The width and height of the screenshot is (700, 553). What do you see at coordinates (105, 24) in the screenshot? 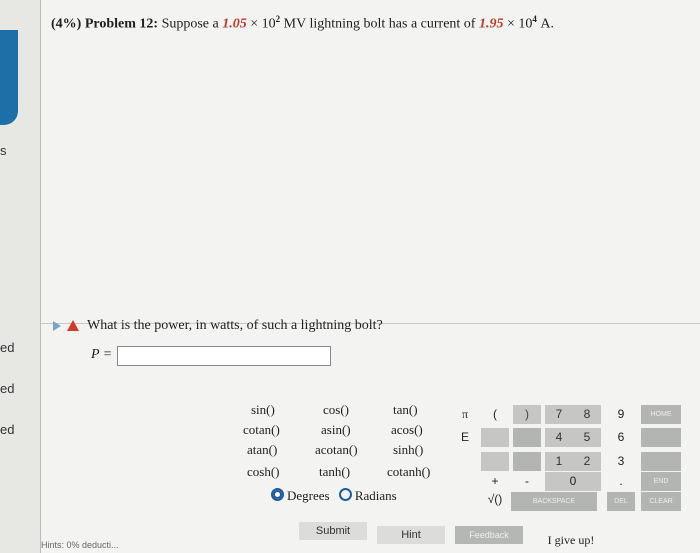
I see `problem-header: (4%) Problem 12:` at bounding box center [105, 24].